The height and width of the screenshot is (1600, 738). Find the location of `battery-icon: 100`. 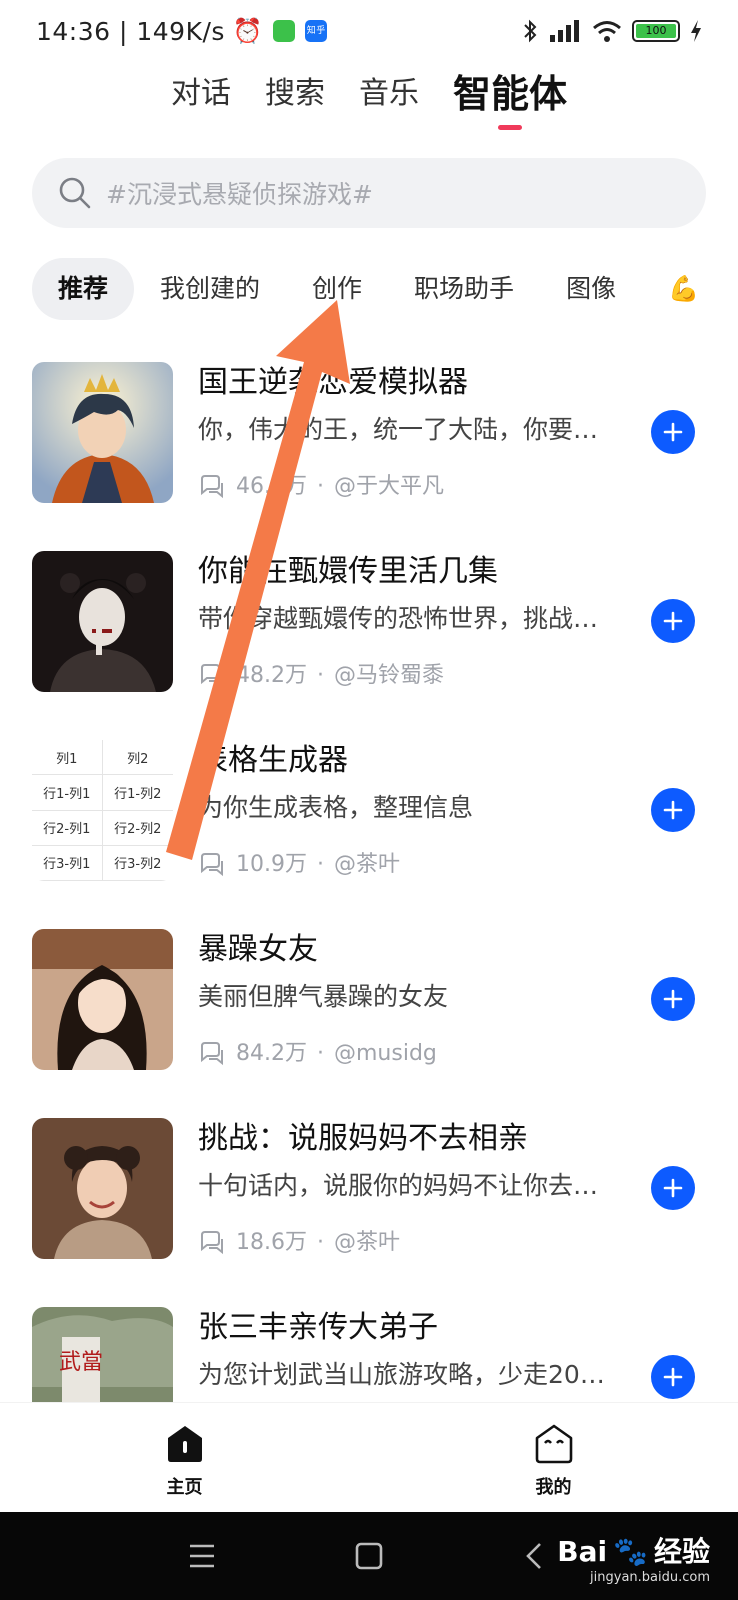

battery-icon: 100 is located at coordinates (656, 31).